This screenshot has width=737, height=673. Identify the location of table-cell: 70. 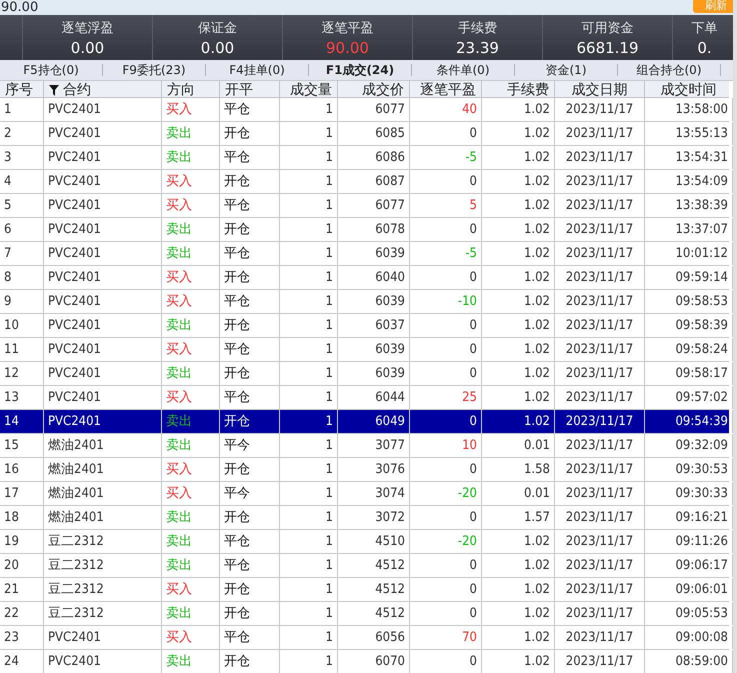
(469, 637).